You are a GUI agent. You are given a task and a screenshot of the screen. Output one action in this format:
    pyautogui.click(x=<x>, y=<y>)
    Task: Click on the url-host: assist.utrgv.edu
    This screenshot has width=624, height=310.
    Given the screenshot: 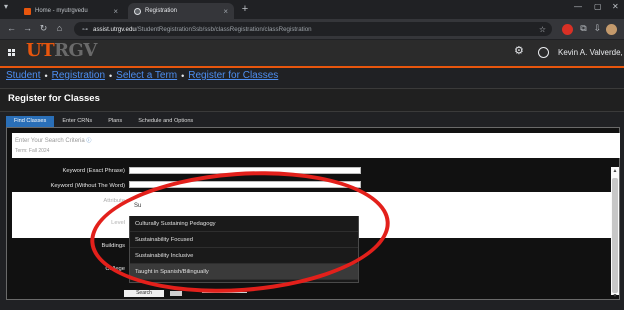 What is the action you would take?
    pyautogui.click(x=114, y=29)
    